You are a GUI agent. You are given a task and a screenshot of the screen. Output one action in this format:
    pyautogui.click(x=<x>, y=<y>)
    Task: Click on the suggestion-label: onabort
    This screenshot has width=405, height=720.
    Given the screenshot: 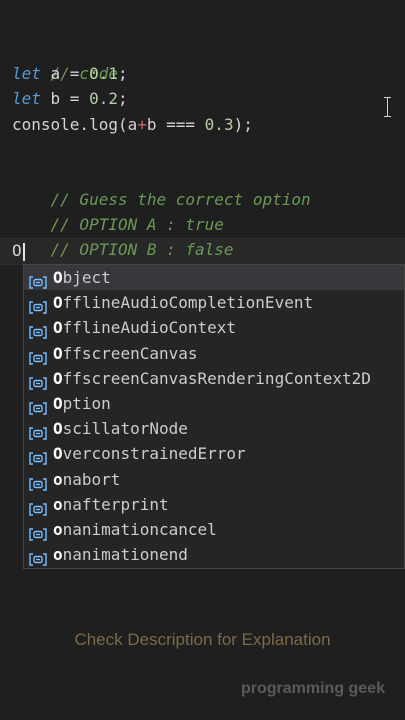 What is the action you would take?
    pyautogui.click(x=87, y=479)
    